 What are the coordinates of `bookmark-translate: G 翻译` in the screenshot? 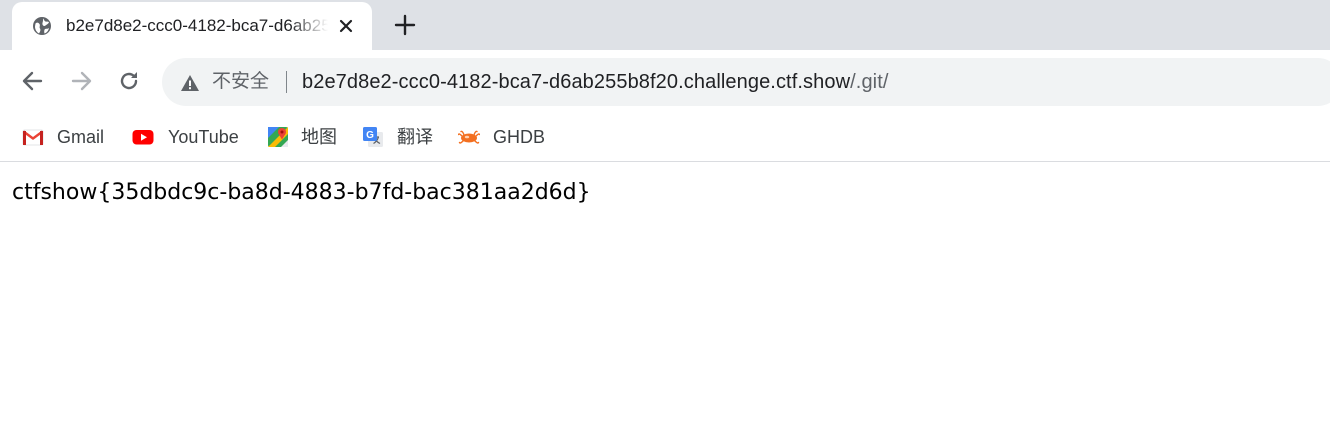 It's located at (401, 137).